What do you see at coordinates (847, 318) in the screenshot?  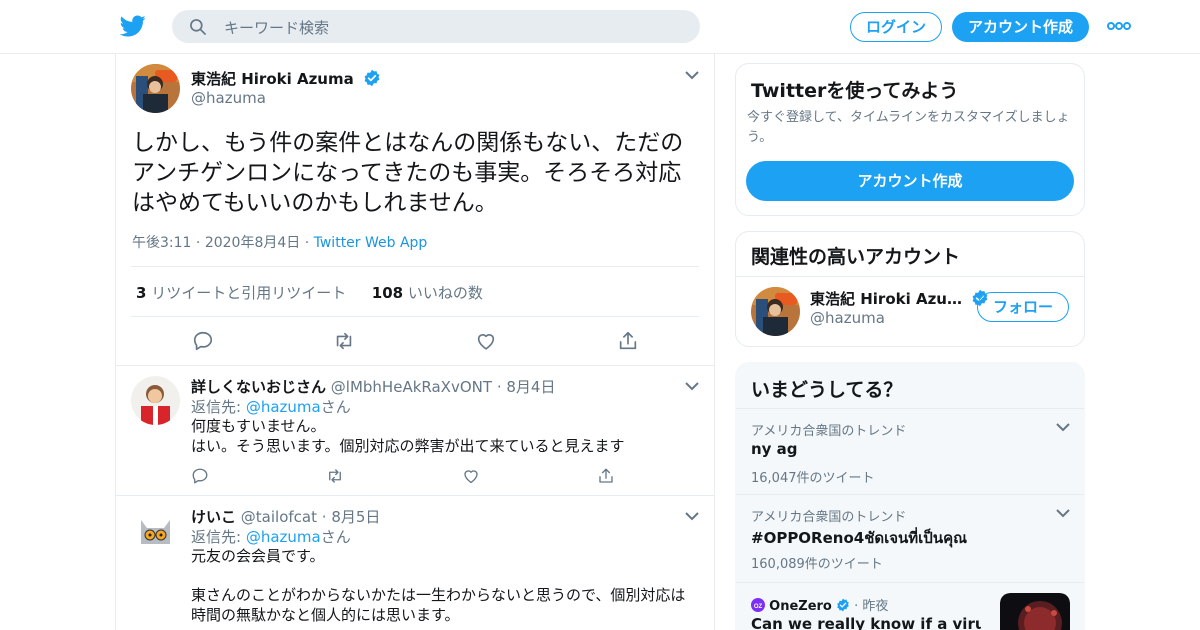 I see `related-account-handle: @hazuma` at bounding box center [847, 318].